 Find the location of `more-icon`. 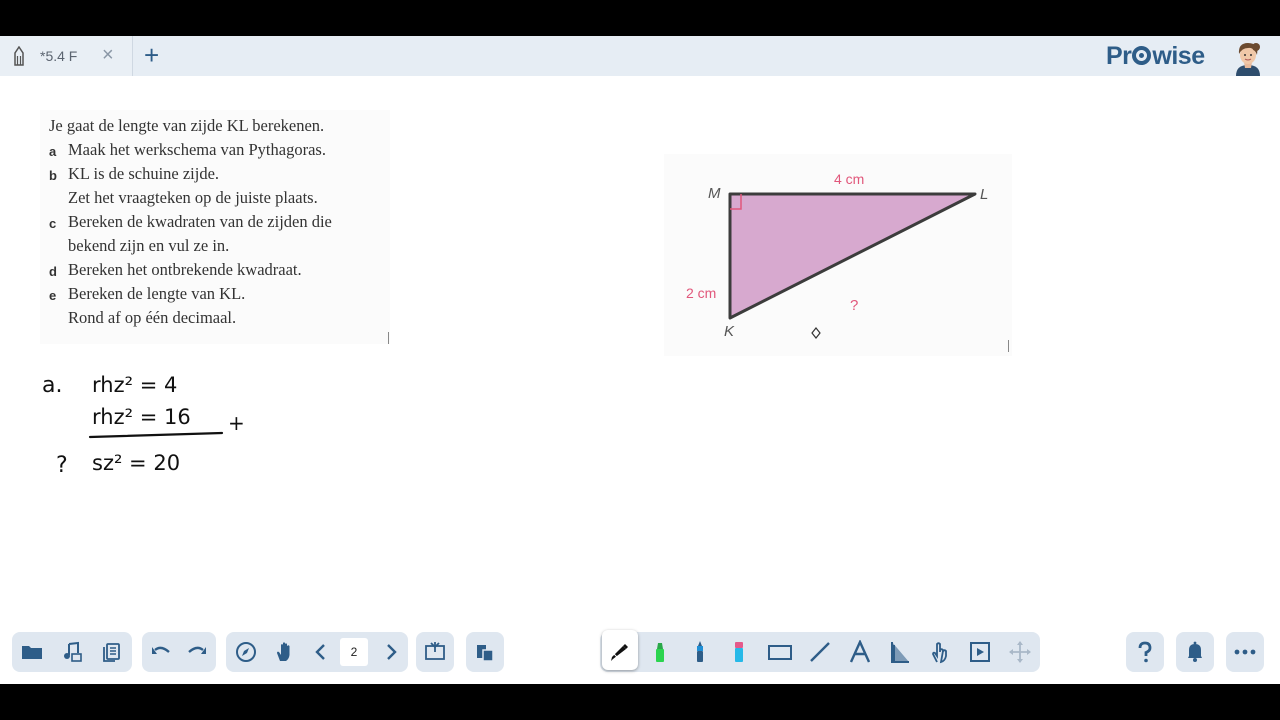

more-icon is located at coordinates (1245, 652).